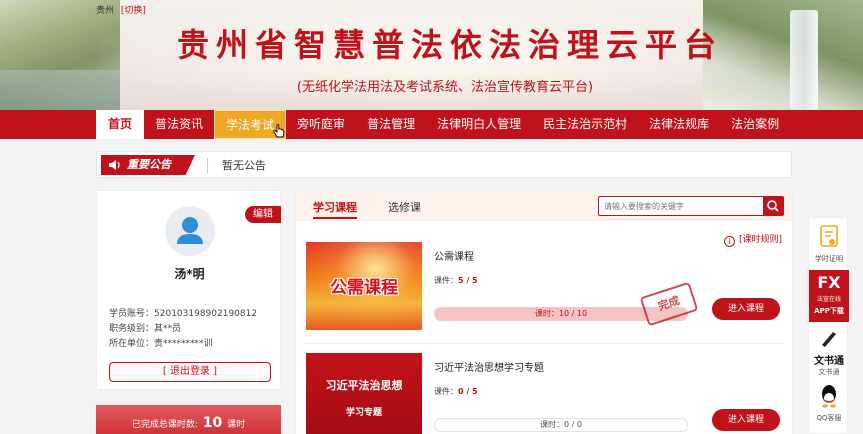  I want to click on waterfall-image, so click(804, 60).